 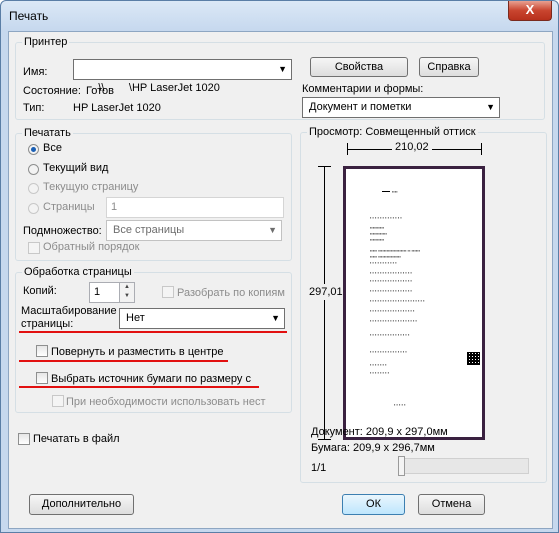 What do you see at coordinates (104, 292) in the screenshot?
I see `copies-input: 1` at bounding box center [104, 292].